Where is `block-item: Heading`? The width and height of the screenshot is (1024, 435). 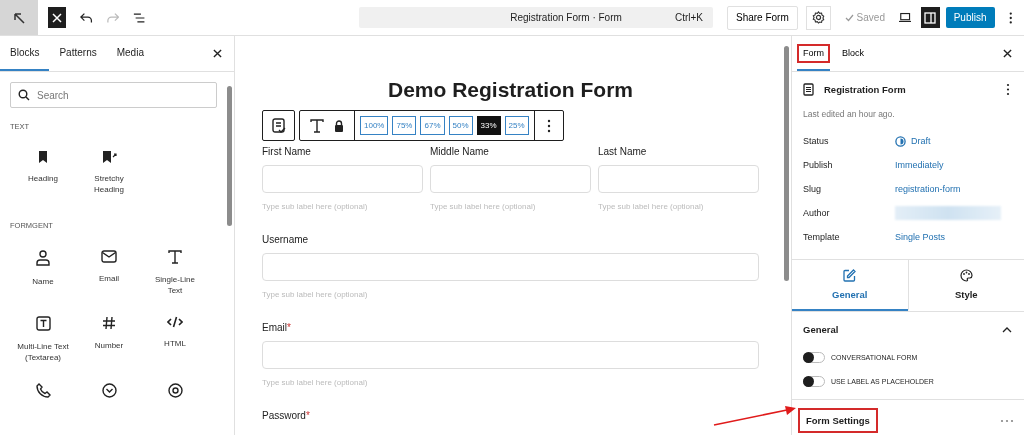
block-item: Heading is located at coordinates (43, 173).